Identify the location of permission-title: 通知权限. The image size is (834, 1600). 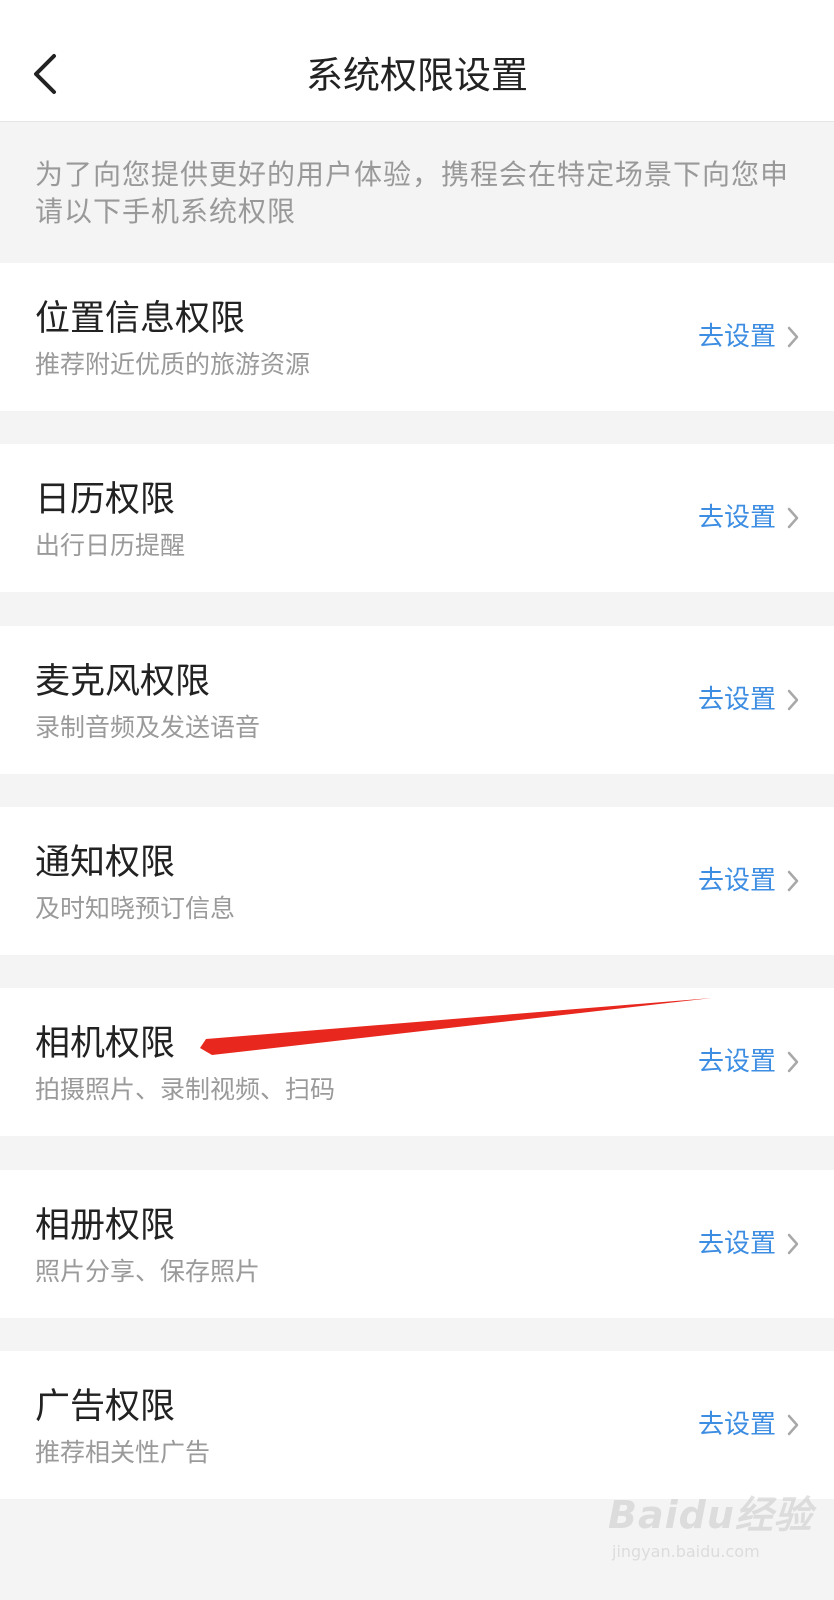
(105, 863).